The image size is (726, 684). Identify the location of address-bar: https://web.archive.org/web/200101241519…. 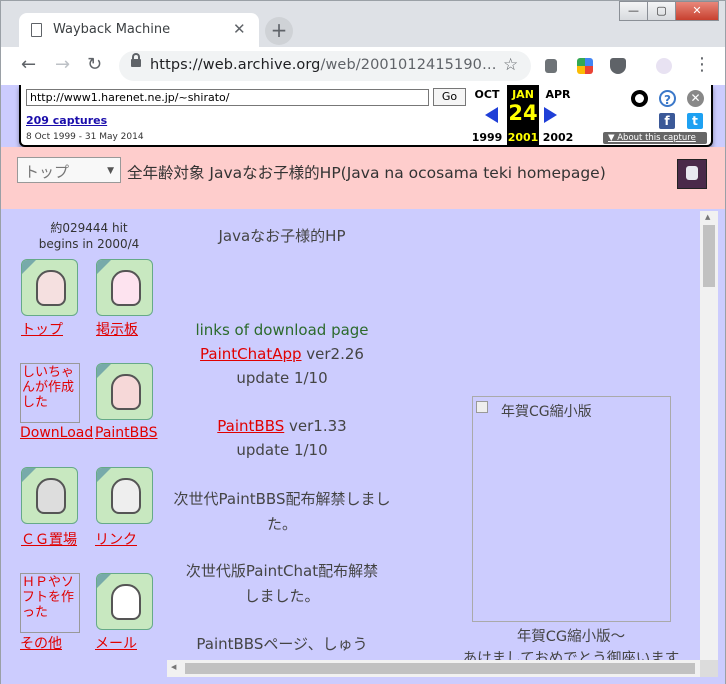
(325, 66).